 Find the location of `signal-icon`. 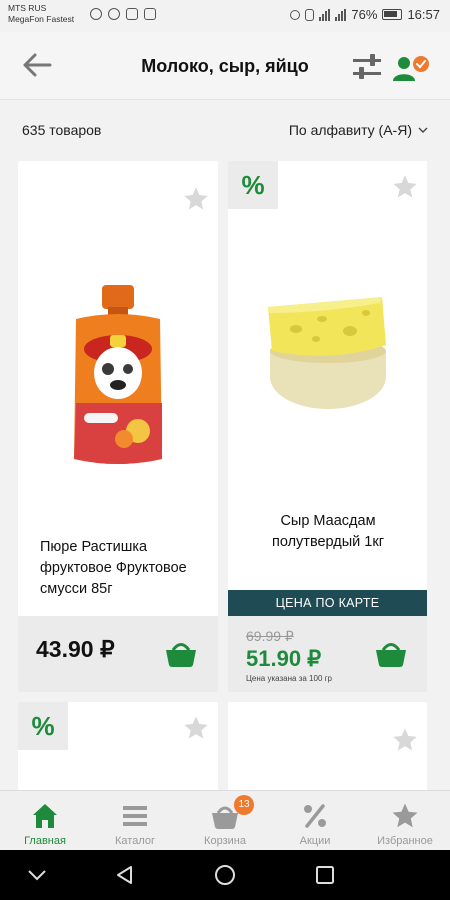

signal-icon is located at coordinates (325, 14).